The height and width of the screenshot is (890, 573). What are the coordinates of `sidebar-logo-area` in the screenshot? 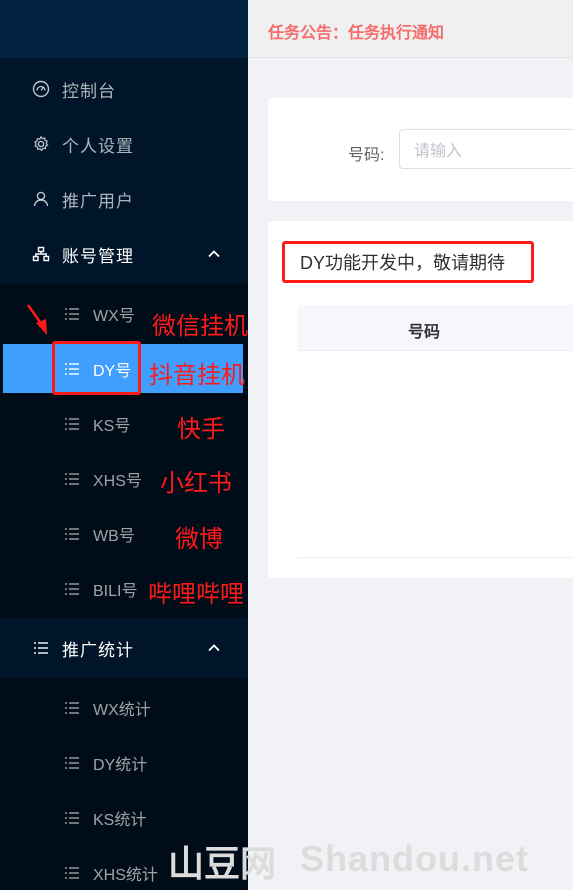 It's located at (124, 29).